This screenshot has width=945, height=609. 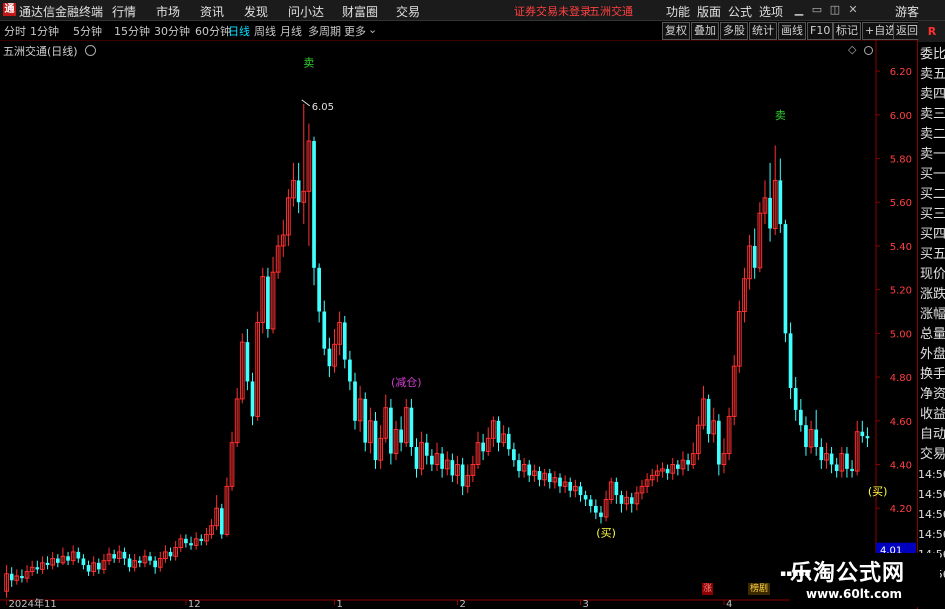 What do you see at coordinates (907, 31) in the screenshot?
I see `back-button: 返回` at bounding box center [907, 31].